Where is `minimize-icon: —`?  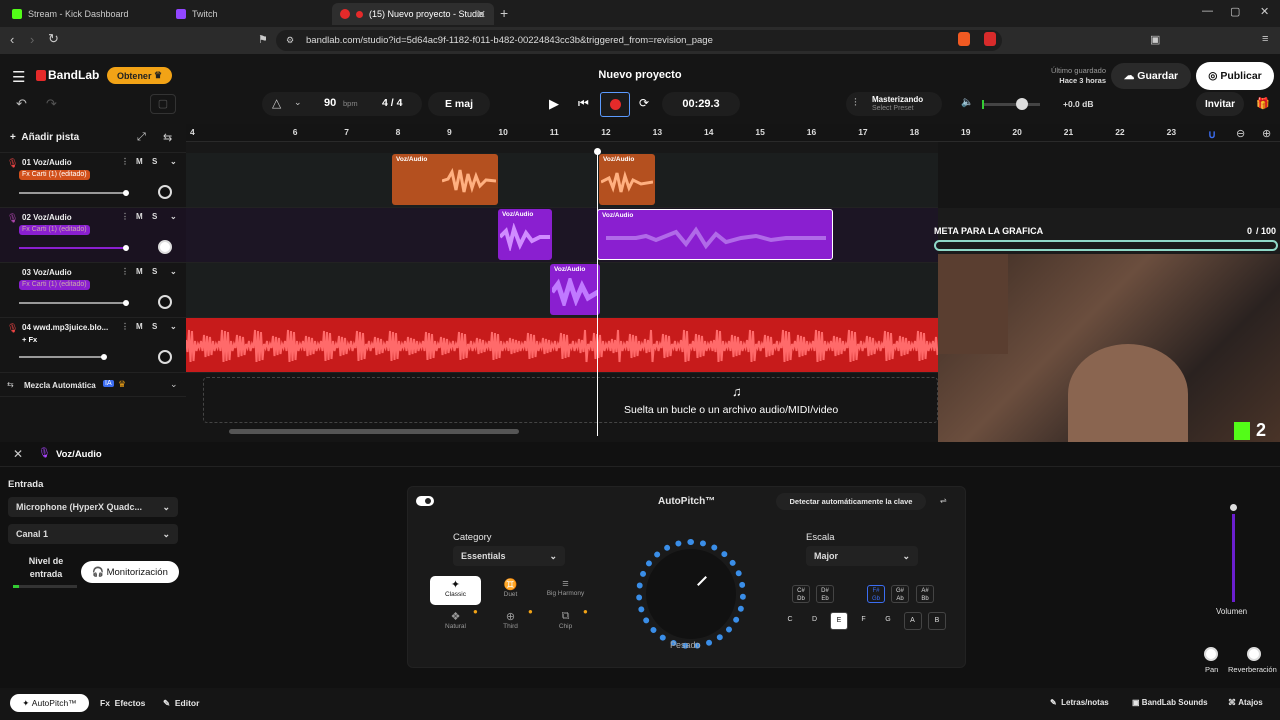
minimize-icon: — is located at coordinates (1207, 11).